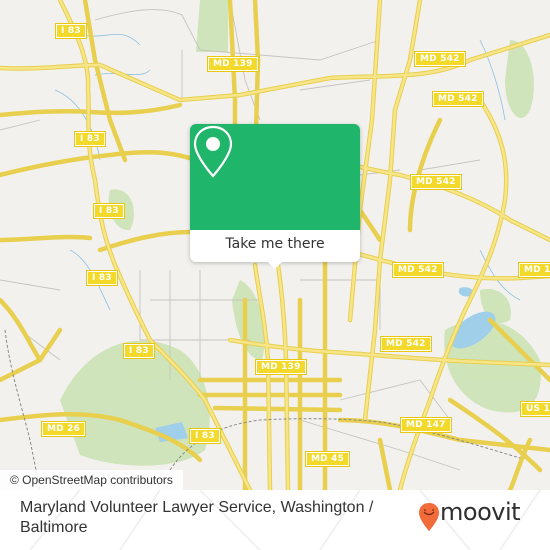  Describe the element at coordinates (63, 429) in the screenshot. I see `road-label-md26: MD 26` at that location.